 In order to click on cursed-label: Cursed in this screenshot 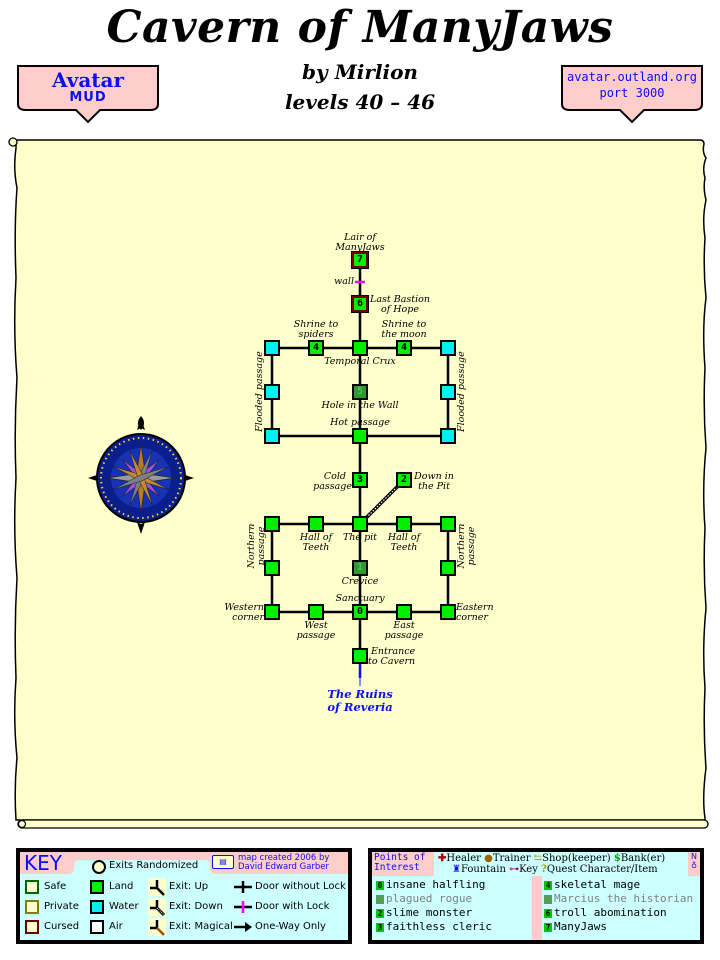, I will do `click(62, 926)`.